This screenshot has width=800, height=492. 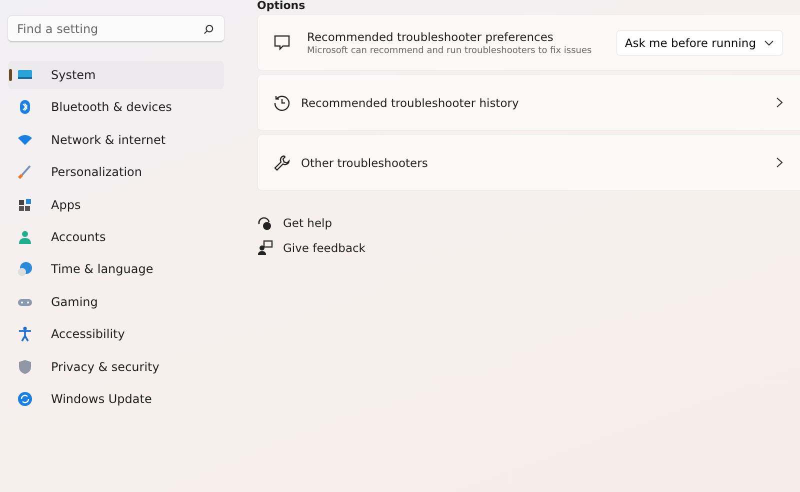 I want to click on selection-indicator, so click(x=10, y=75).